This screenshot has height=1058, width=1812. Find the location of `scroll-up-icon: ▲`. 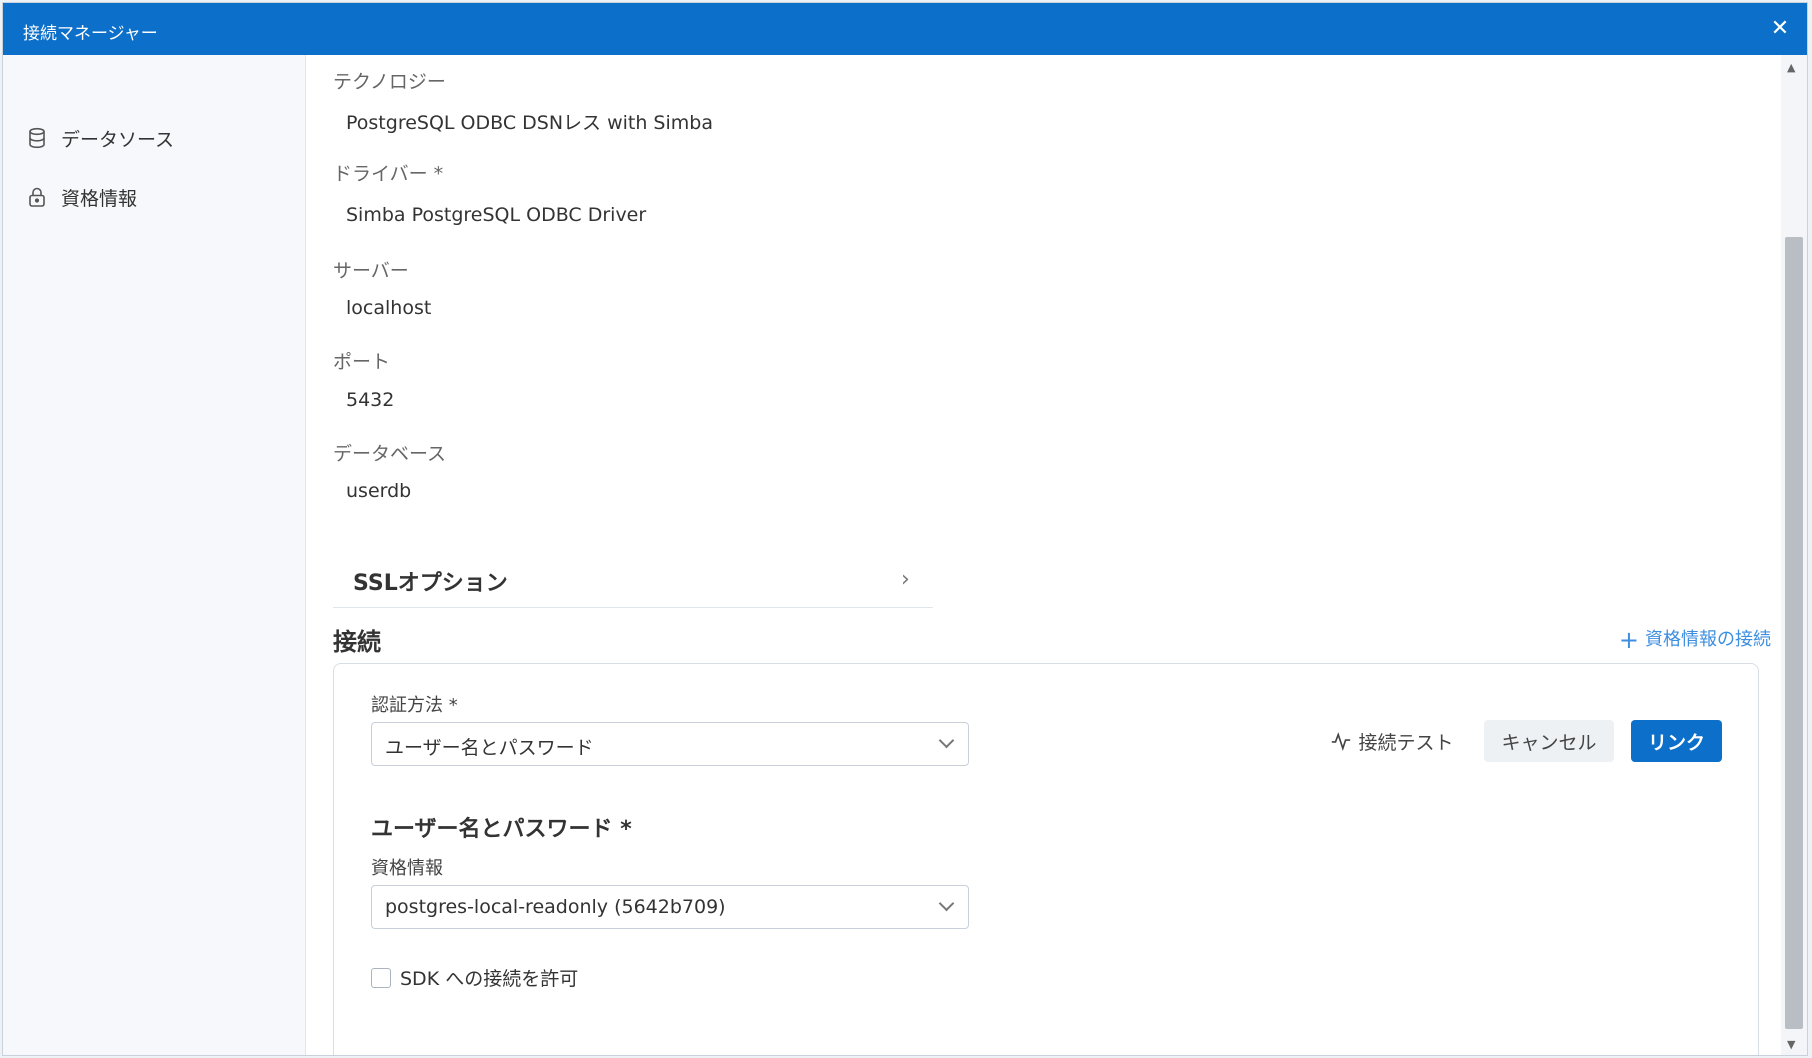

scroll-up-icon: ▲ is located at coordinates (1791, 67).